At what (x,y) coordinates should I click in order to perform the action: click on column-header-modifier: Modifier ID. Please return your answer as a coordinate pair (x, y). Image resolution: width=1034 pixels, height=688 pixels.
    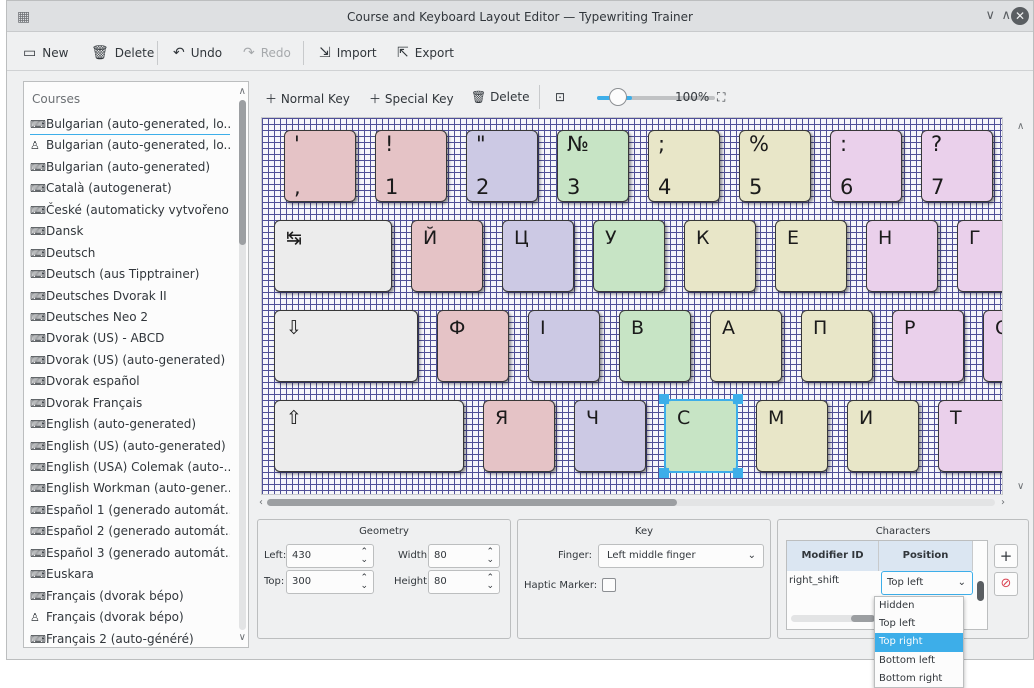
    Looking at the image, I should click on (833, 556).